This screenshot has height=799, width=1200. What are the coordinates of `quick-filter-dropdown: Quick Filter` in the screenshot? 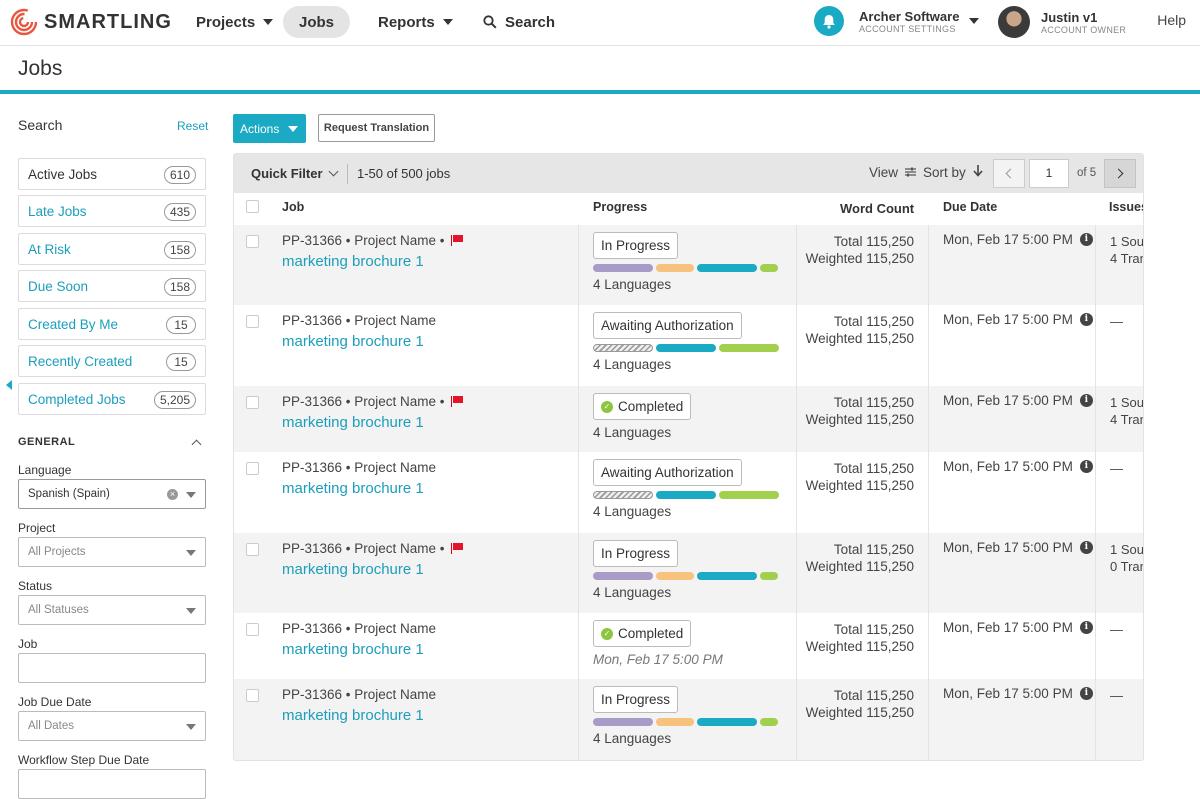 It's located at (287, 173).